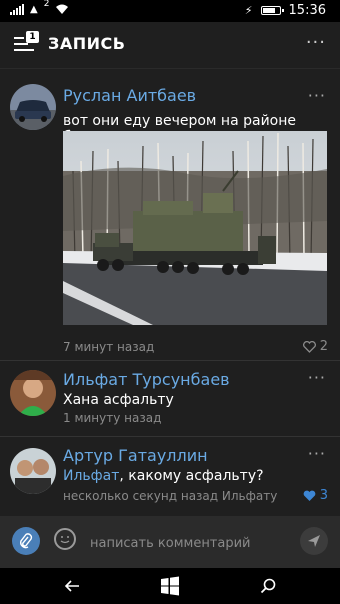  I want to click on send-arrow-icon, so click(314, 541).